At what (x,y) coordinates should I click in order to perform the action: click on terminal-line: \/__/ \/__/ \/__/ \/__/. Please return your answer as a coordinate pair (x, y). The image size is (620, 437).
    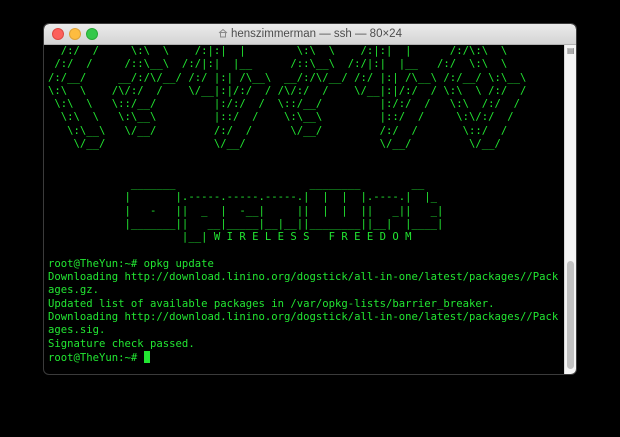
    Looking at the image, I should click on (274, 144).